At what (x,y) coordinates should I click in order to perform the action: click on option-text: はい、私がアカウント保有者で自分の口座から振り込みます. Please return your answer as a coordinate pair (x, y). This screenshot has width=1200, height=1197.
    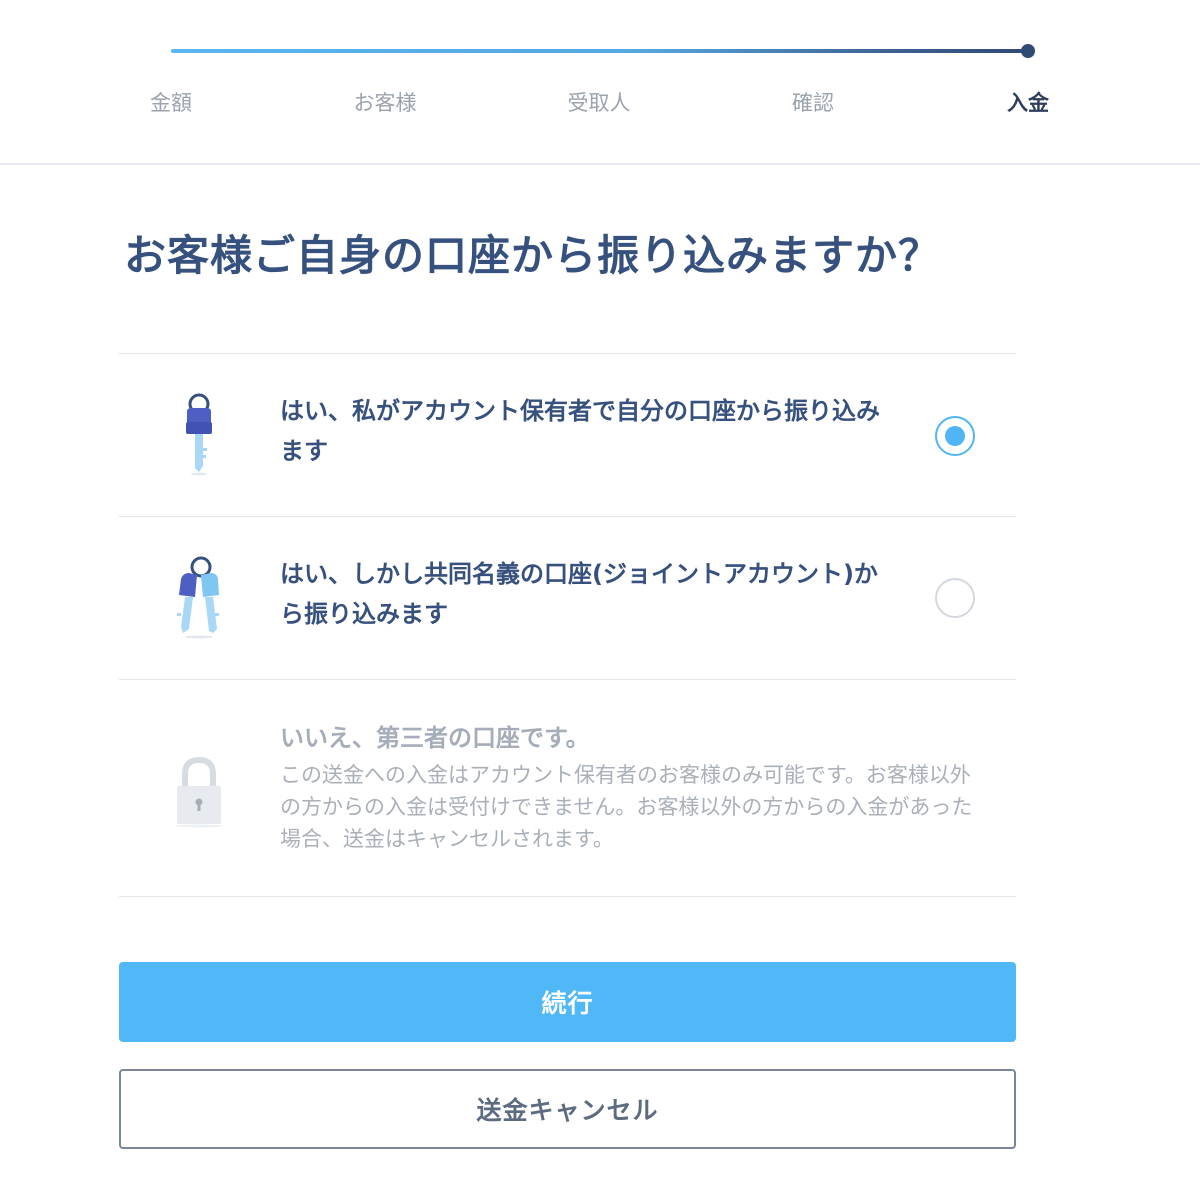
    Looking at the image, I should click on (590, 431).